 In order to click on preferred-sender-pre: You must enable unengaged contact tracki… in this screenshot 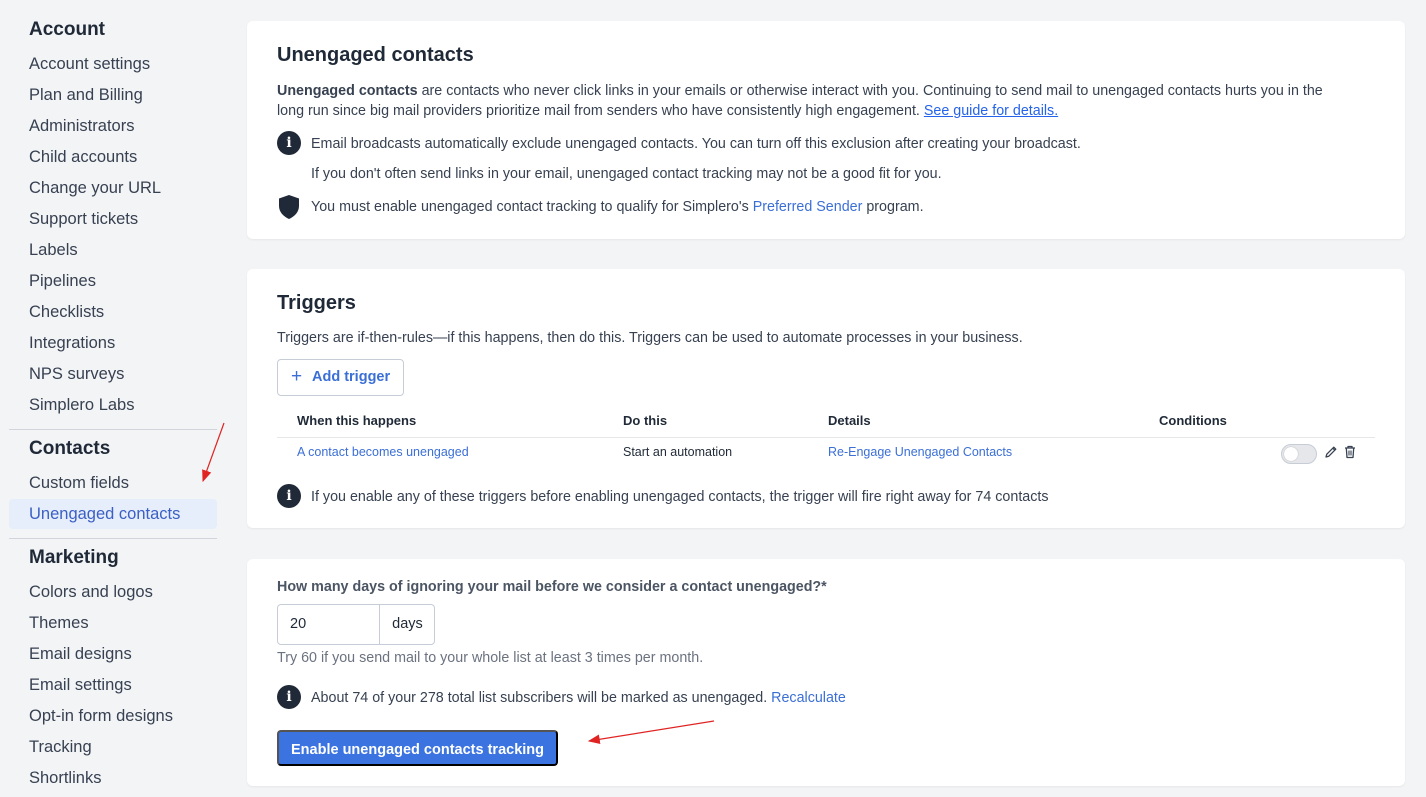, I will do `click(532, 207)`.